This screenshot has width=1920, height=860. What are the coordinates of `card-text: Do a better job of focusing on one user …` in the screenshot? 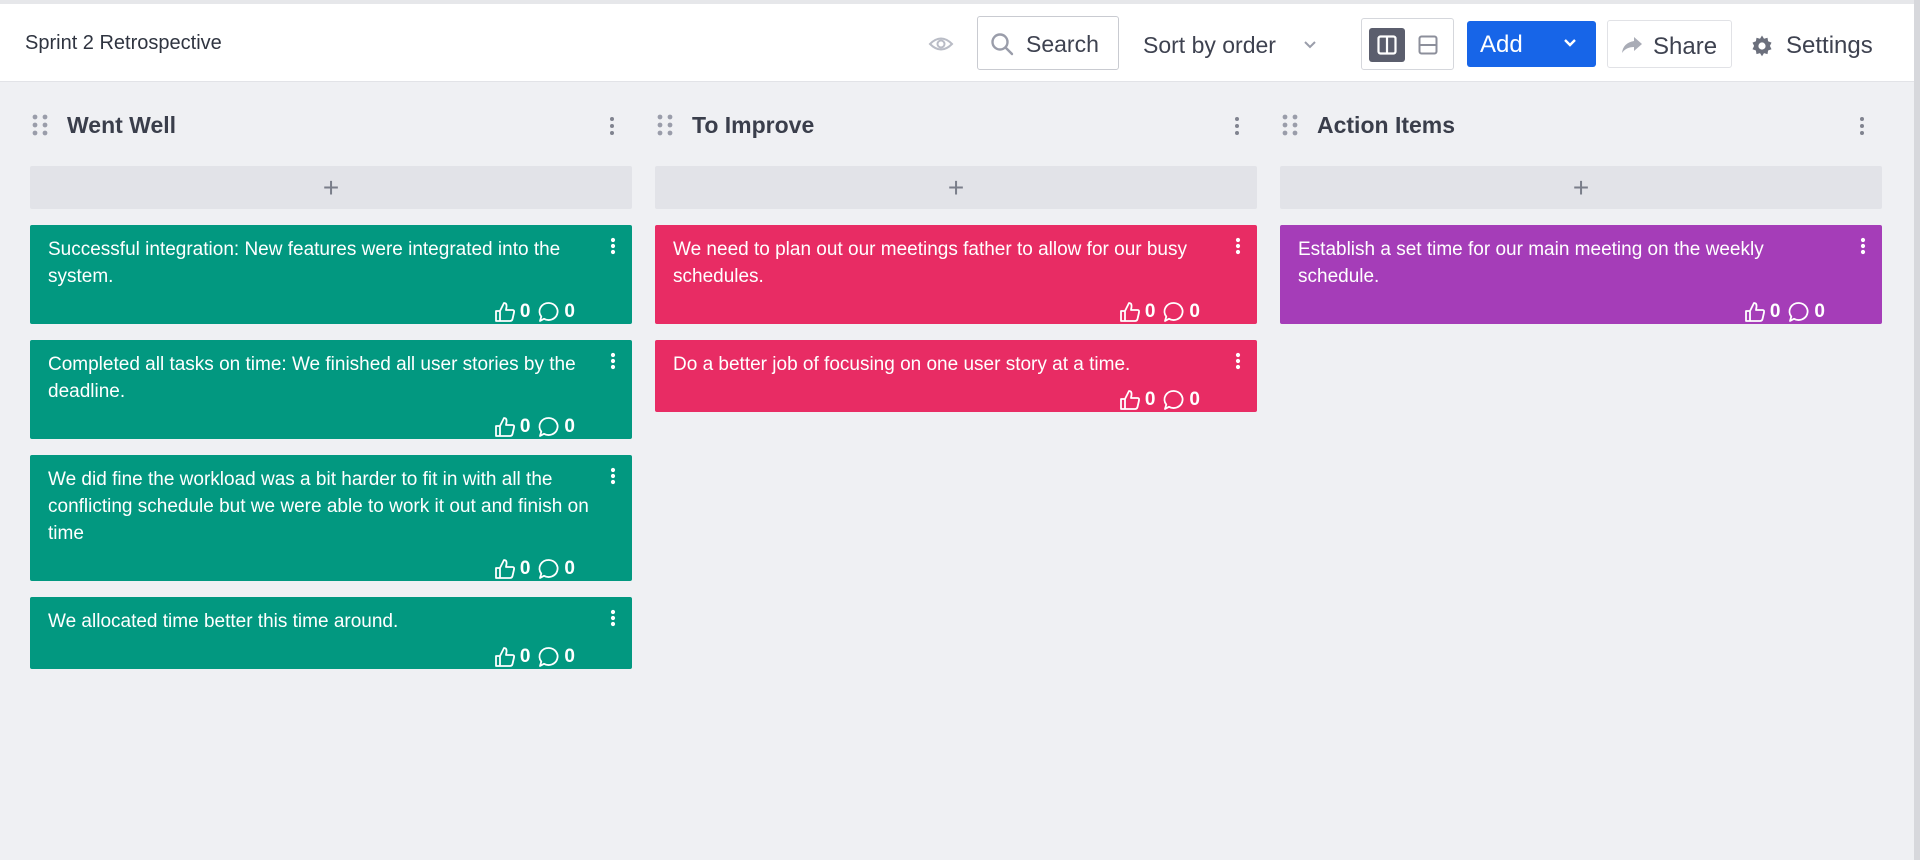 It's located at (902, 364).